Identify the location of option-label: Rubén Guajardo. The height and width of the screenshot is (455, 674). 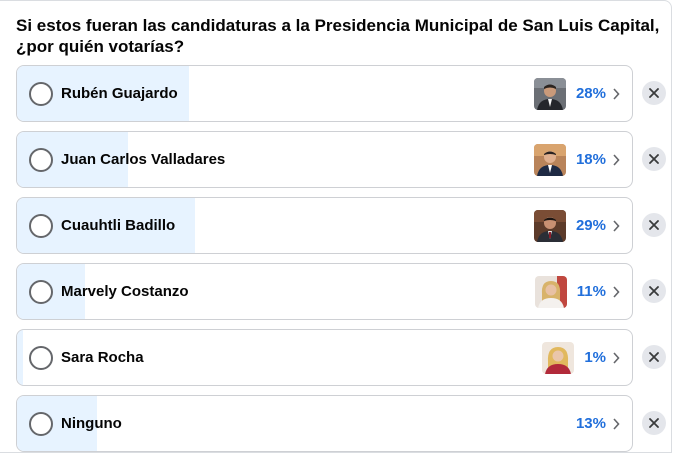
(119, 93).